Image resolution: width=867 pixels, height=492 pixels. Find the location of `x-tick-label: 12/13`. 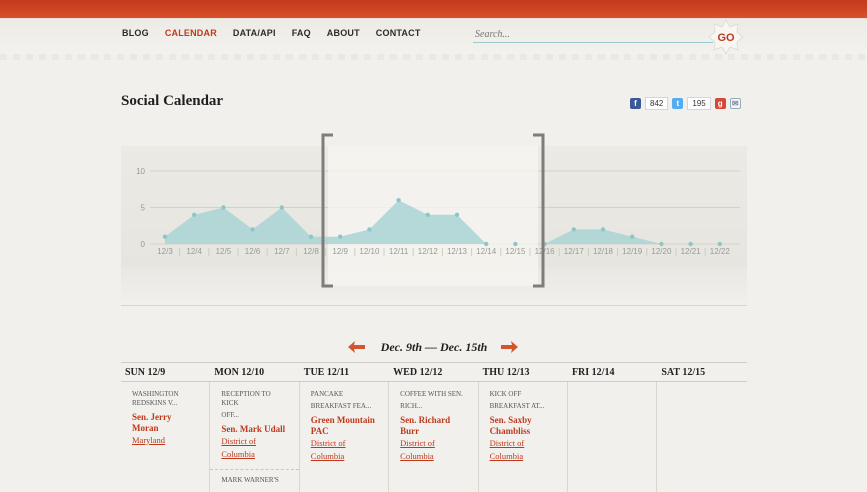

x-tick-label: 12/13 is located at coordinates (457, 251).